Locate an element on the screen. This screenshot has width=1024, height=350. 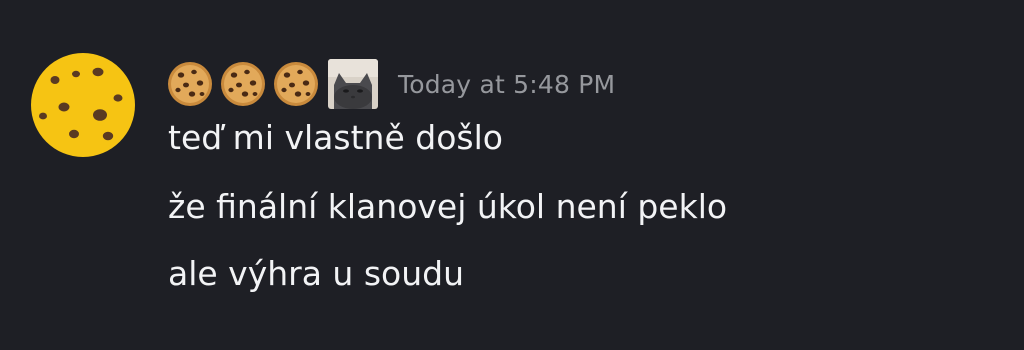
message-line: teď mi vlastně došlo is located at coordinates (335, 137).